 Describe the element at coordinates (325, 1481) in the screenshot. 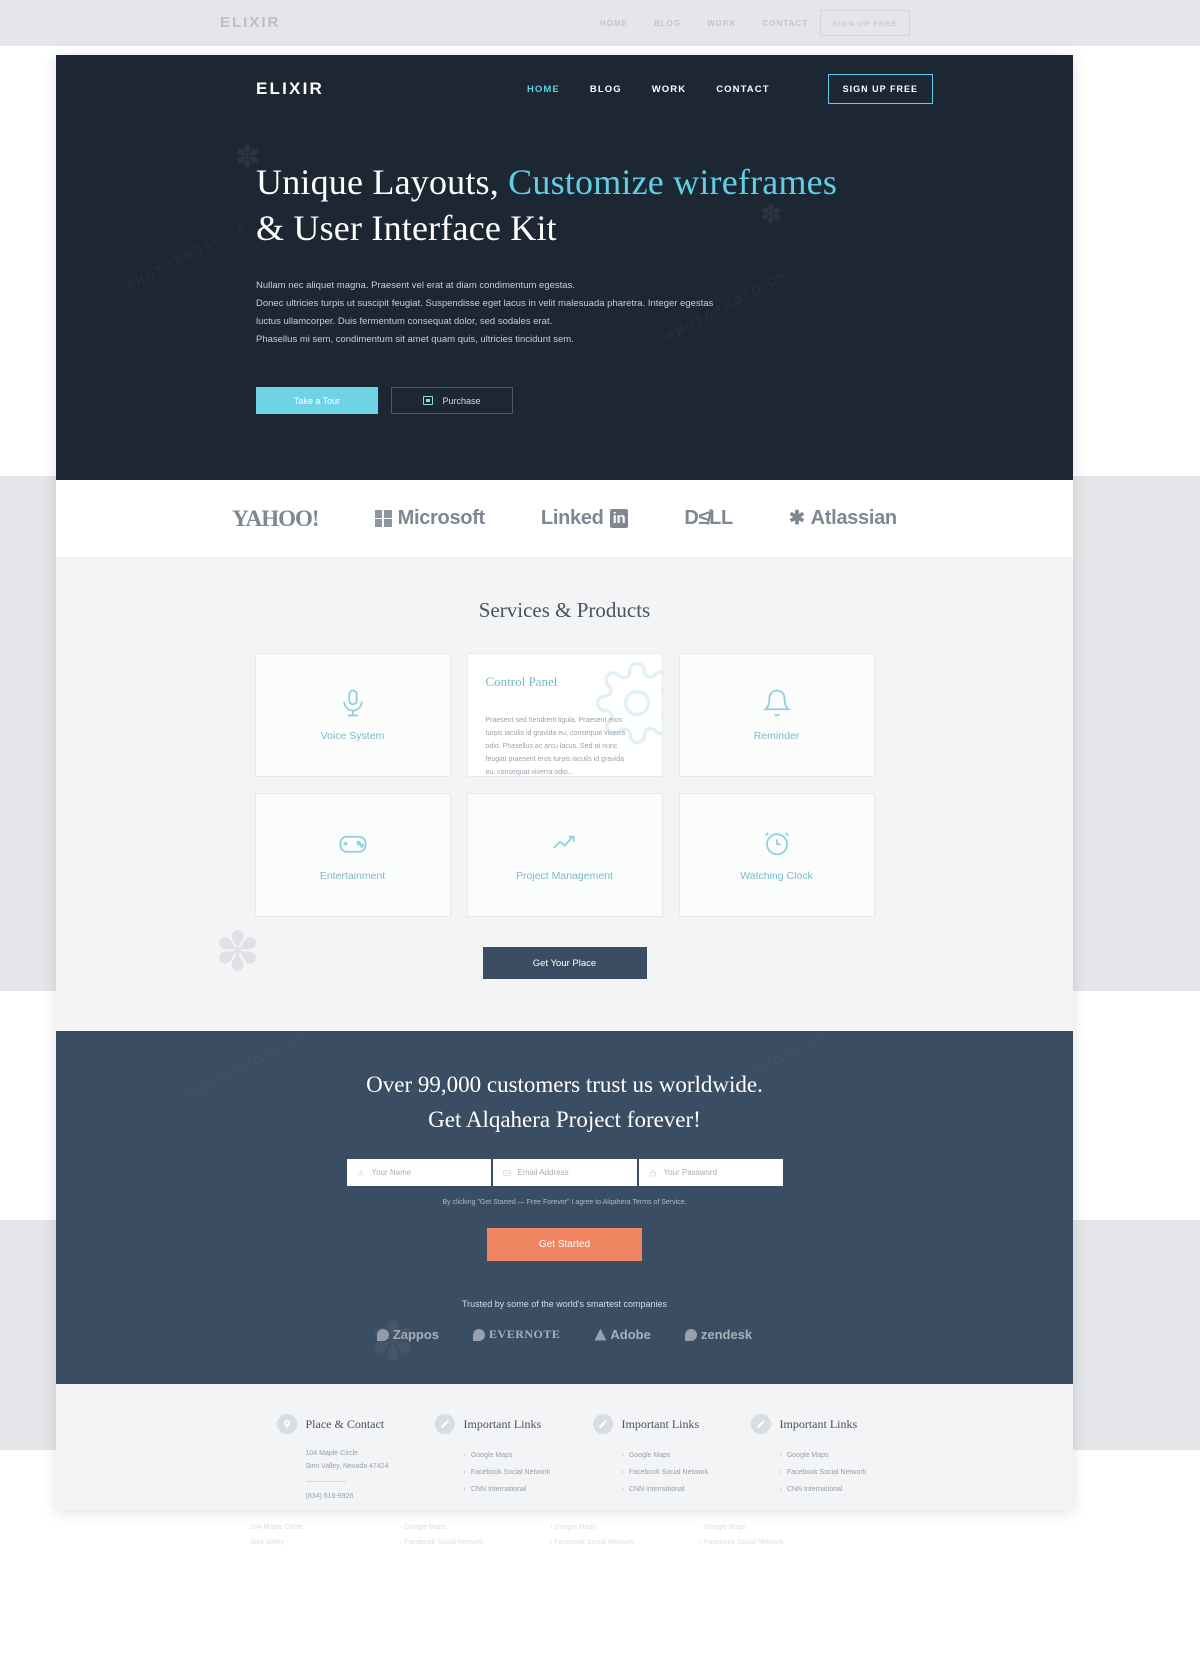

I see `footer-divider` at that location.